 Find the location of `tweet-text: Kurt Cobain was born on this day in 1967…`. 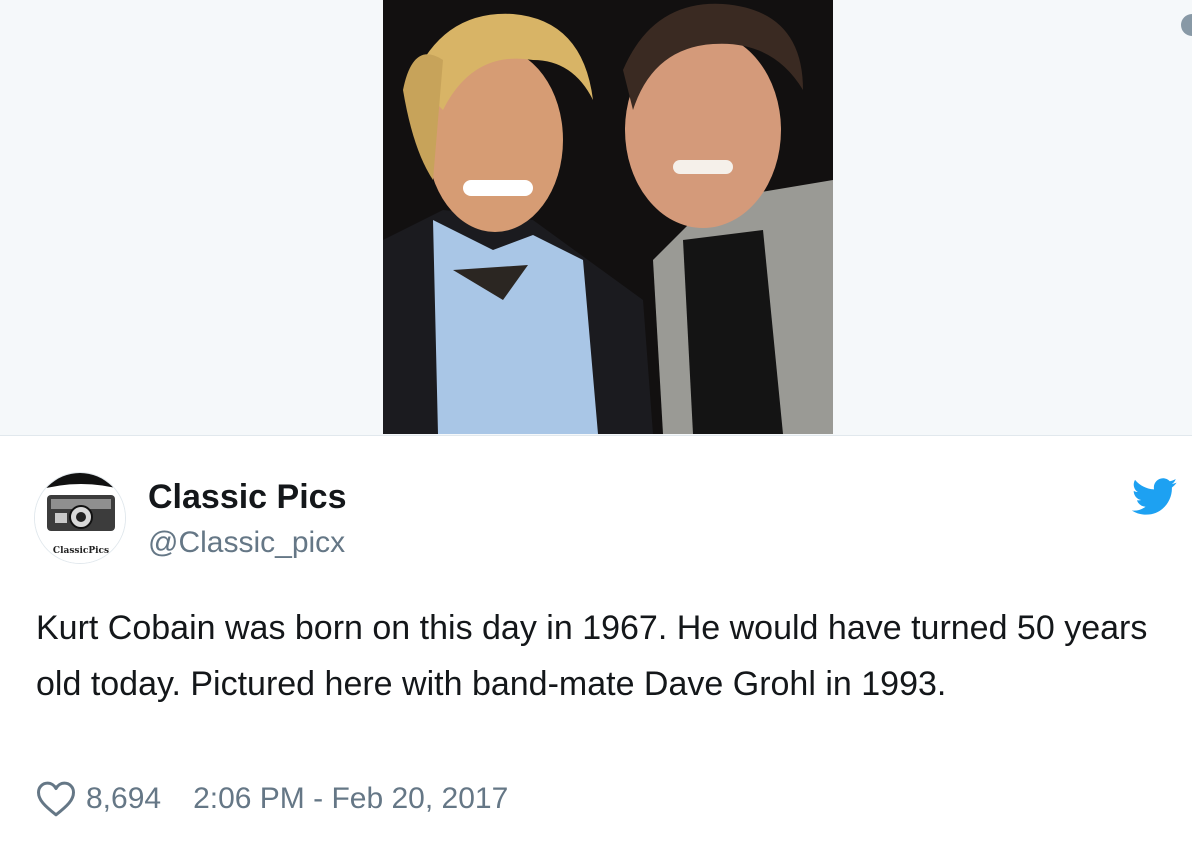

tweet-text: Kurt Cobain was born on this day in 1967… is located at coordinates (592, 656).